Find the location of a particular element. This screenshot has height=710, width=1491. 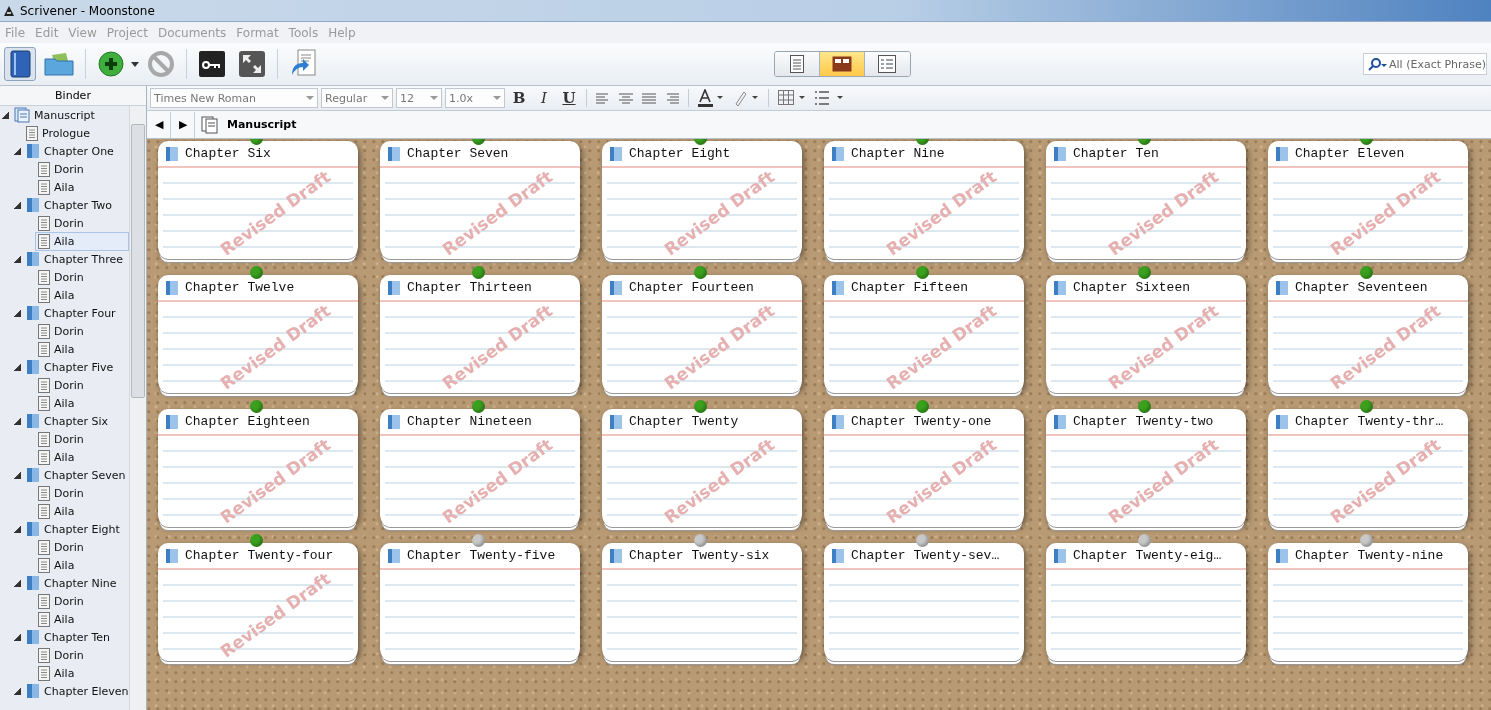

binder-item: Chapter Eleven is located at coordinates (76, 691).